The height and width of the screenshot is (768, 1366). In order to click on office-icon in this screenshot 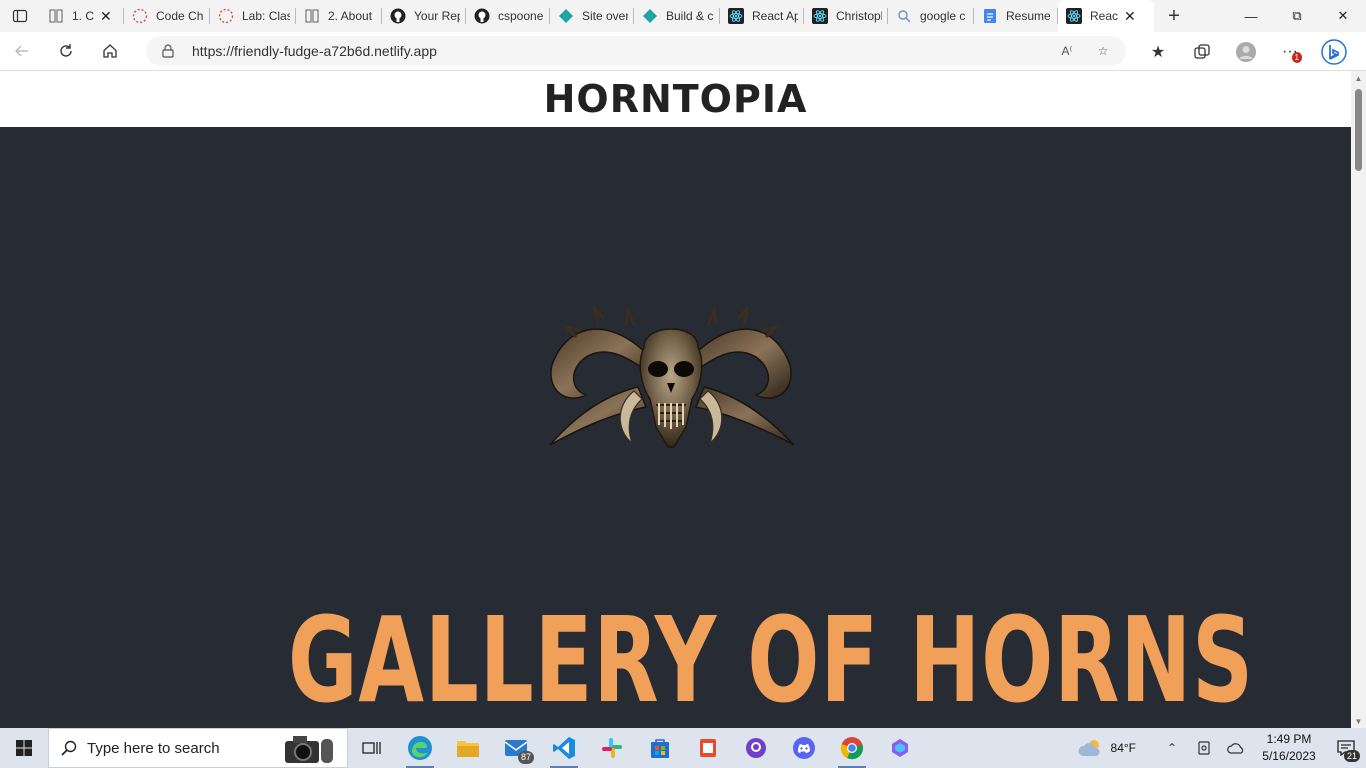, I will do `click(708, 748)`.